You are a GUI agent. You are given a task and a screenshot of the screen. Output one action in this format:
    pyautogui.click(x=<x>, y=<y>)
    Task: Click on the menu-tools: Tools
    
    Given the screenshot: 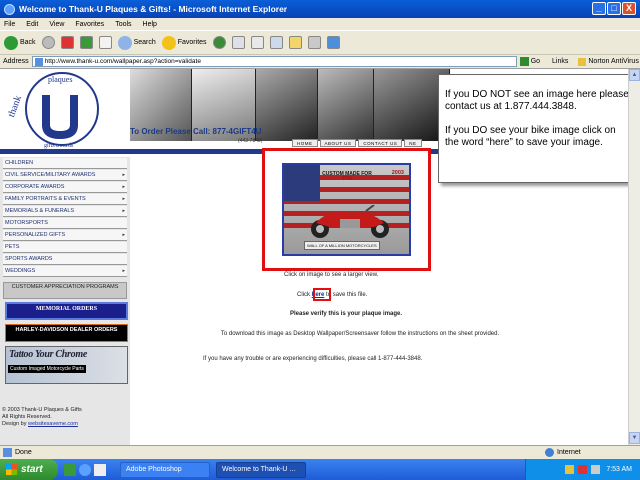 What is the action you would take?
    pyautogui.click(x=123, y=24)
    